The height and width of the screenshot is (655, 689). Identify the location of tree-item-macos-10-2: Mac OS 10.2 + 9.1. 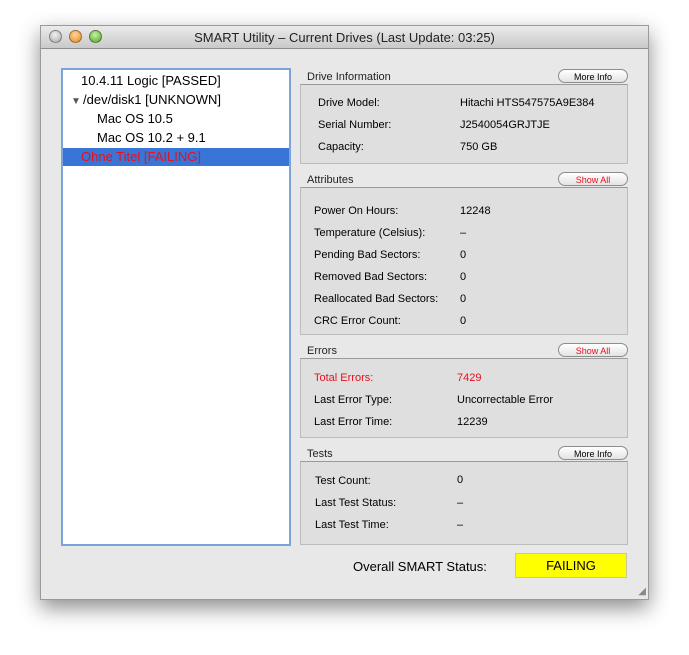
(176, 138).